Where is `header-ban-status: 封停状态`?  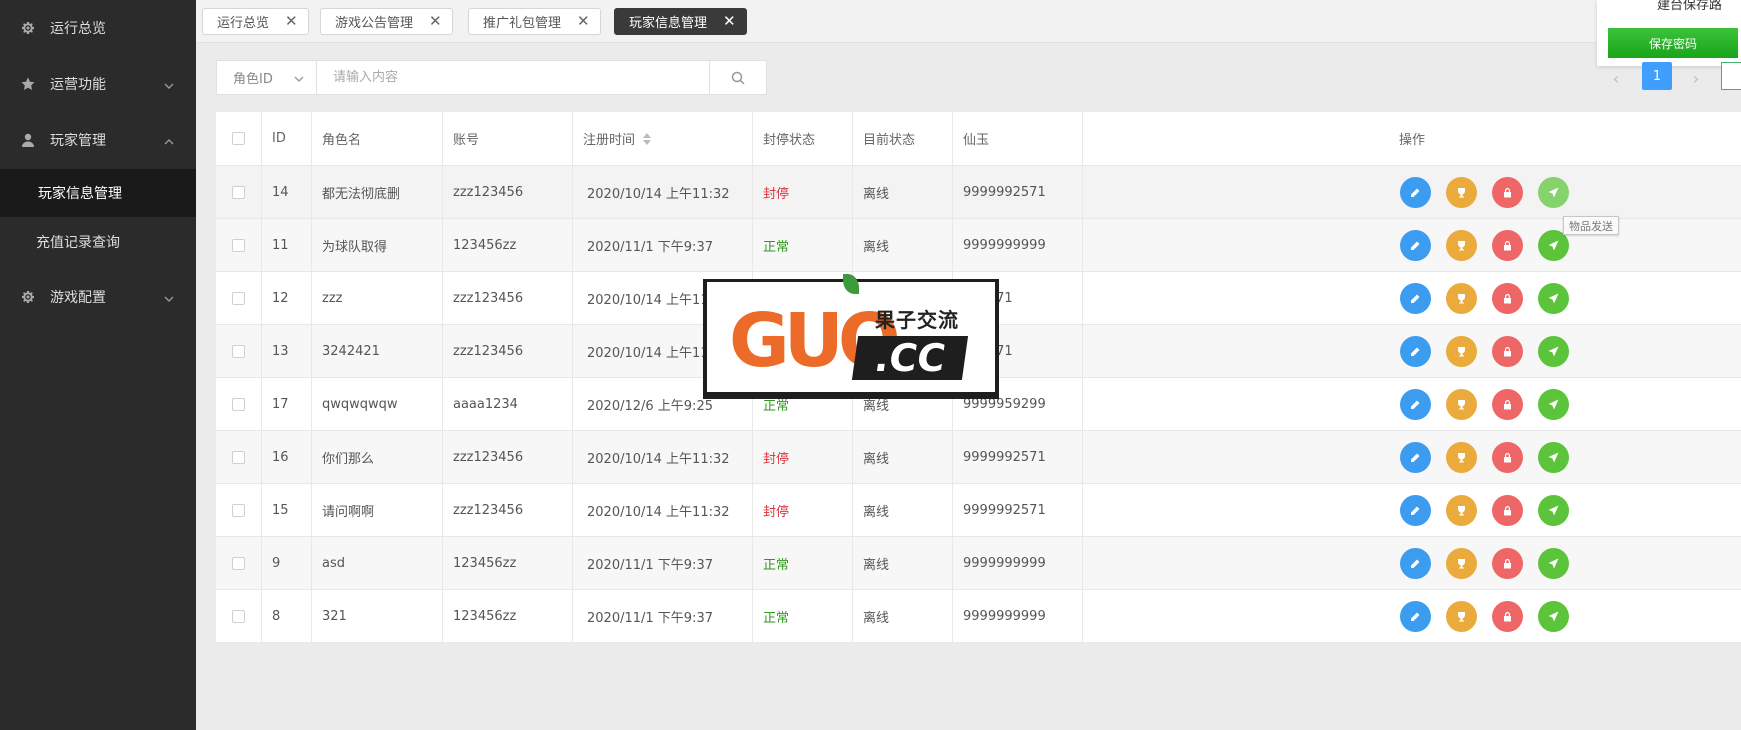
header-ban-status: 封停状态 is located at coordinates (803, 138).